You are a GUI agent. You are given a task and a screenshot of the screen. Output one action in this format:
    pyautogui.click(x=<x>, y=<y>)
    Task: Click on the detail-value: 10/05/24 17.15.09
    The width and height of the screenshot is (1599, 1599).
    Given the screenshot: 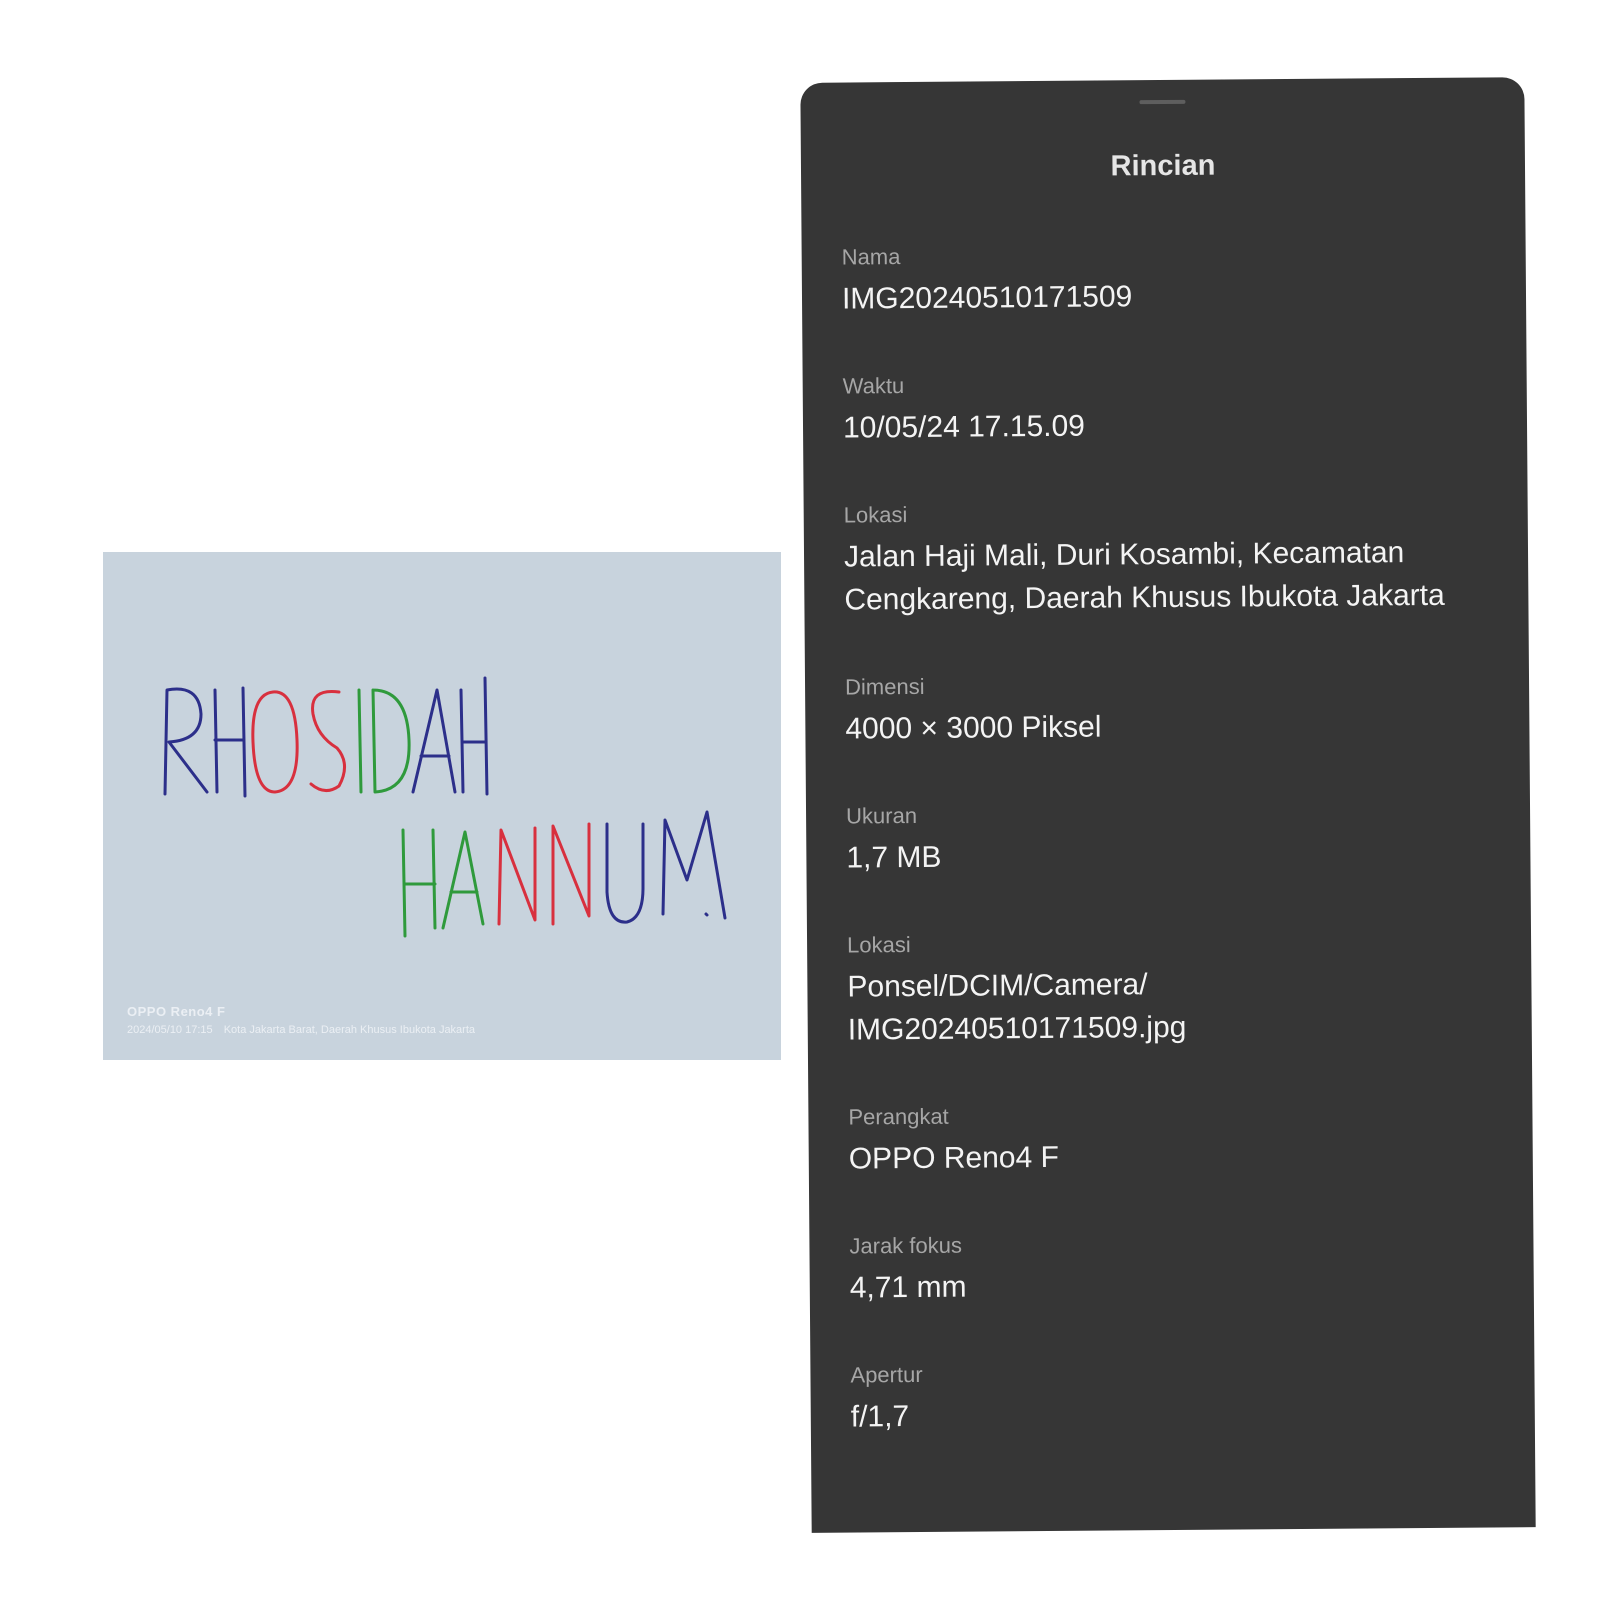 What is the action you would take?
    pyautogui.click(x=964, y=427)
    